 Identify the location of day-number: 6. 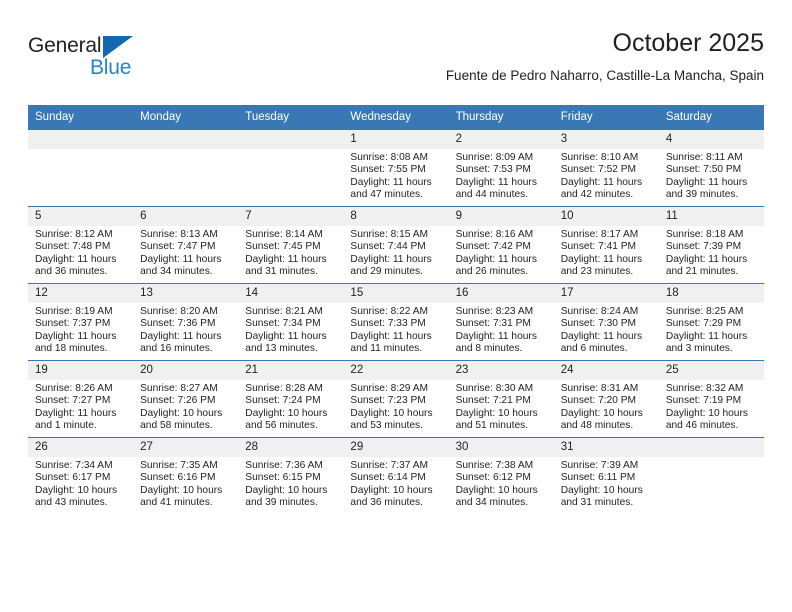
(186, 216).